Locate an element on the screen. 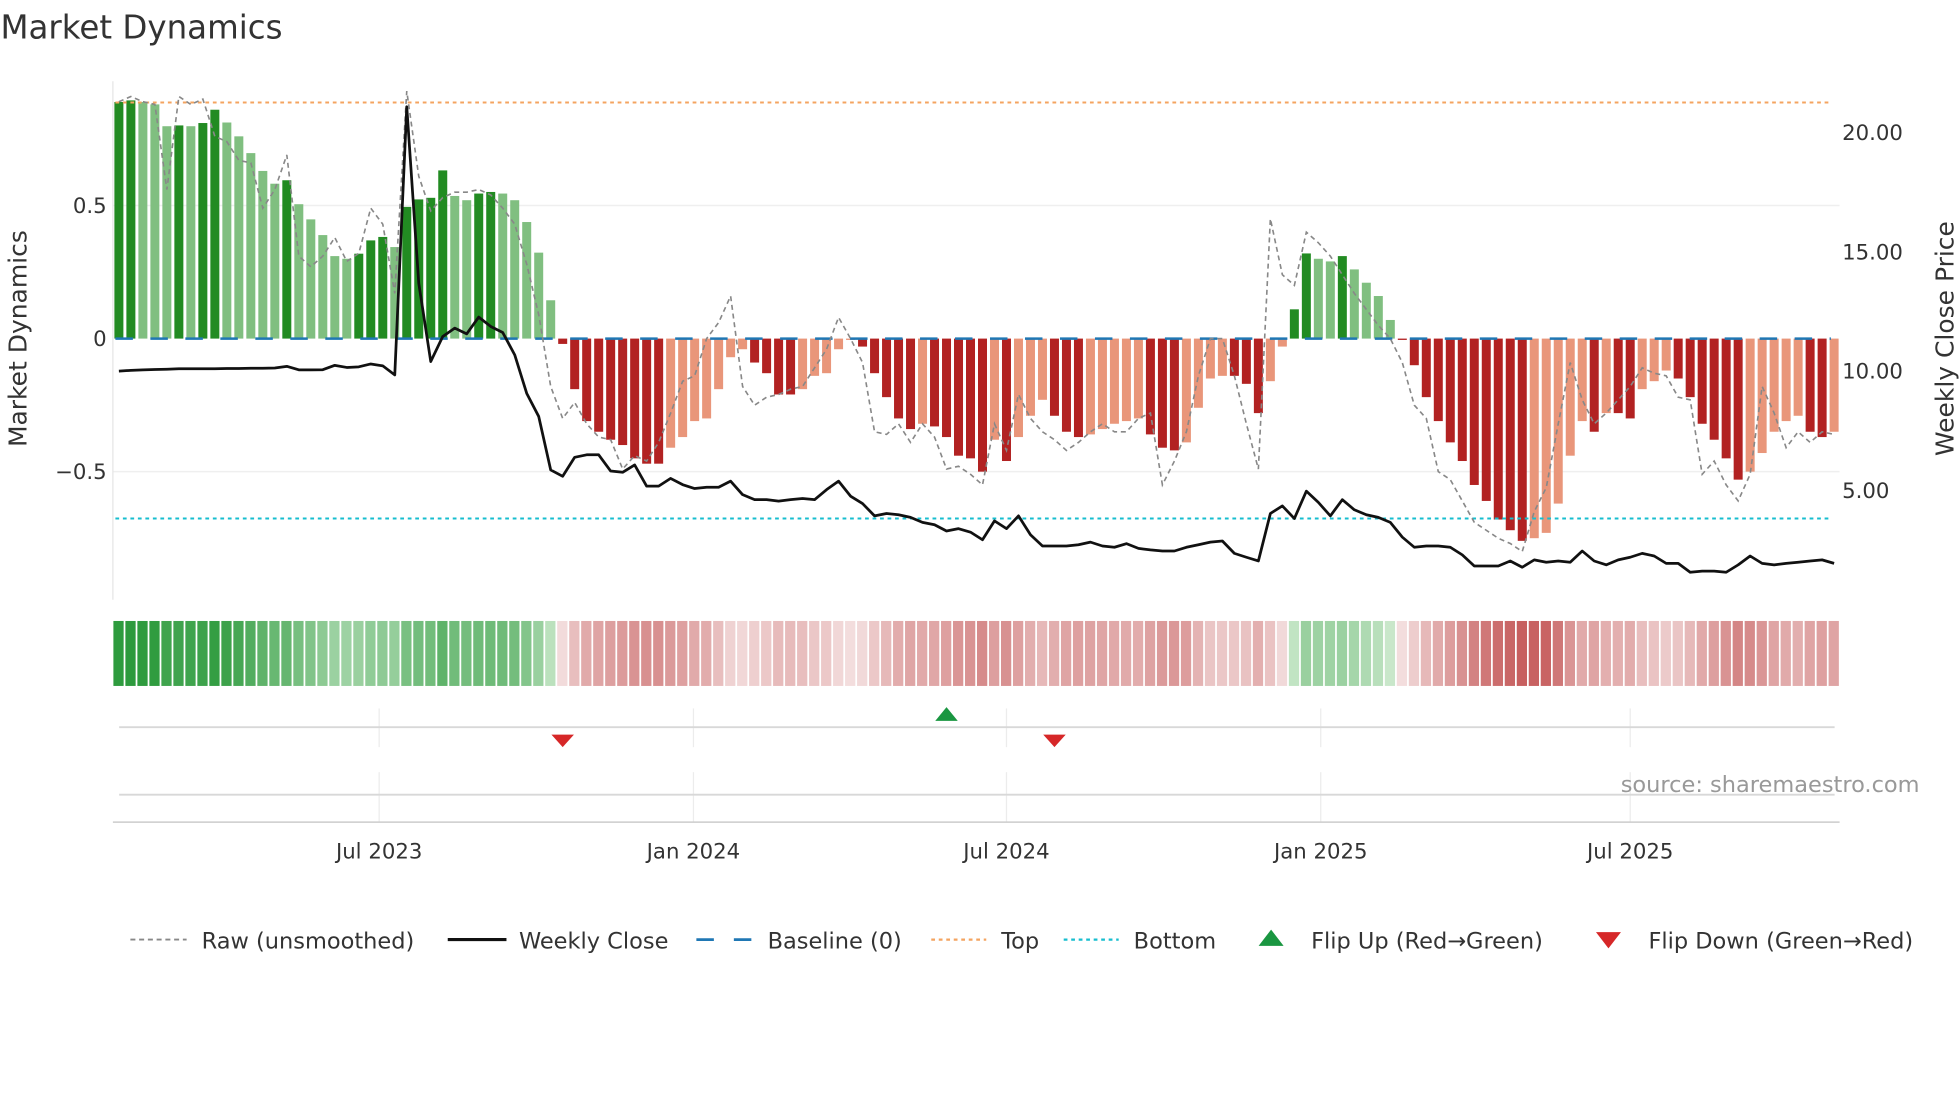  legend-label: Flip Up (Red→Green) is located at coordinates (1427, 941).